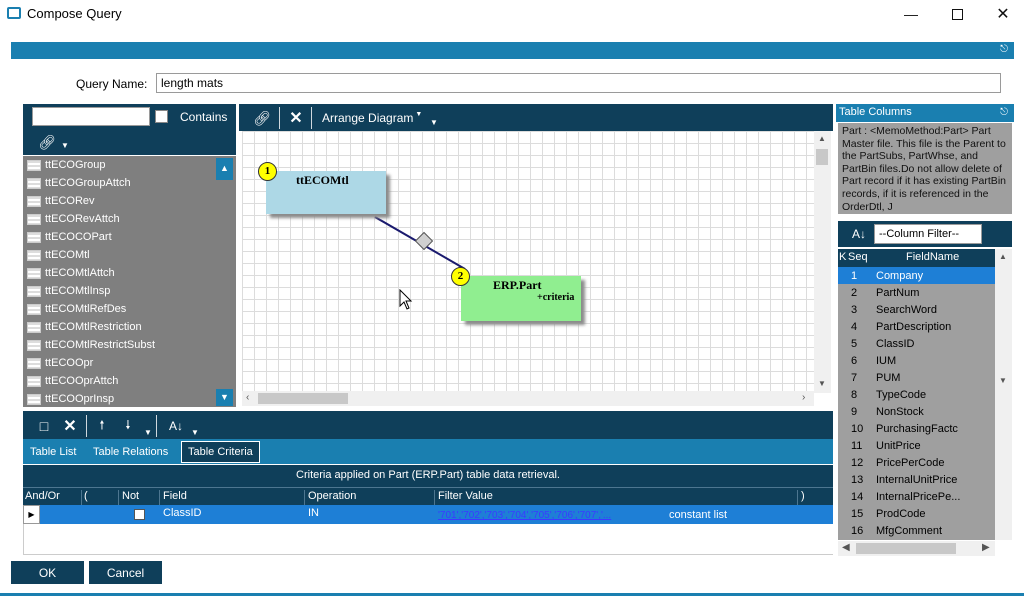 Image resolution: width=1024 pixels, height=596 pixels. What do you see at coordinates (578, 83) in the screenshot?
I see `query-name-input` at bounding box center [578, 83].